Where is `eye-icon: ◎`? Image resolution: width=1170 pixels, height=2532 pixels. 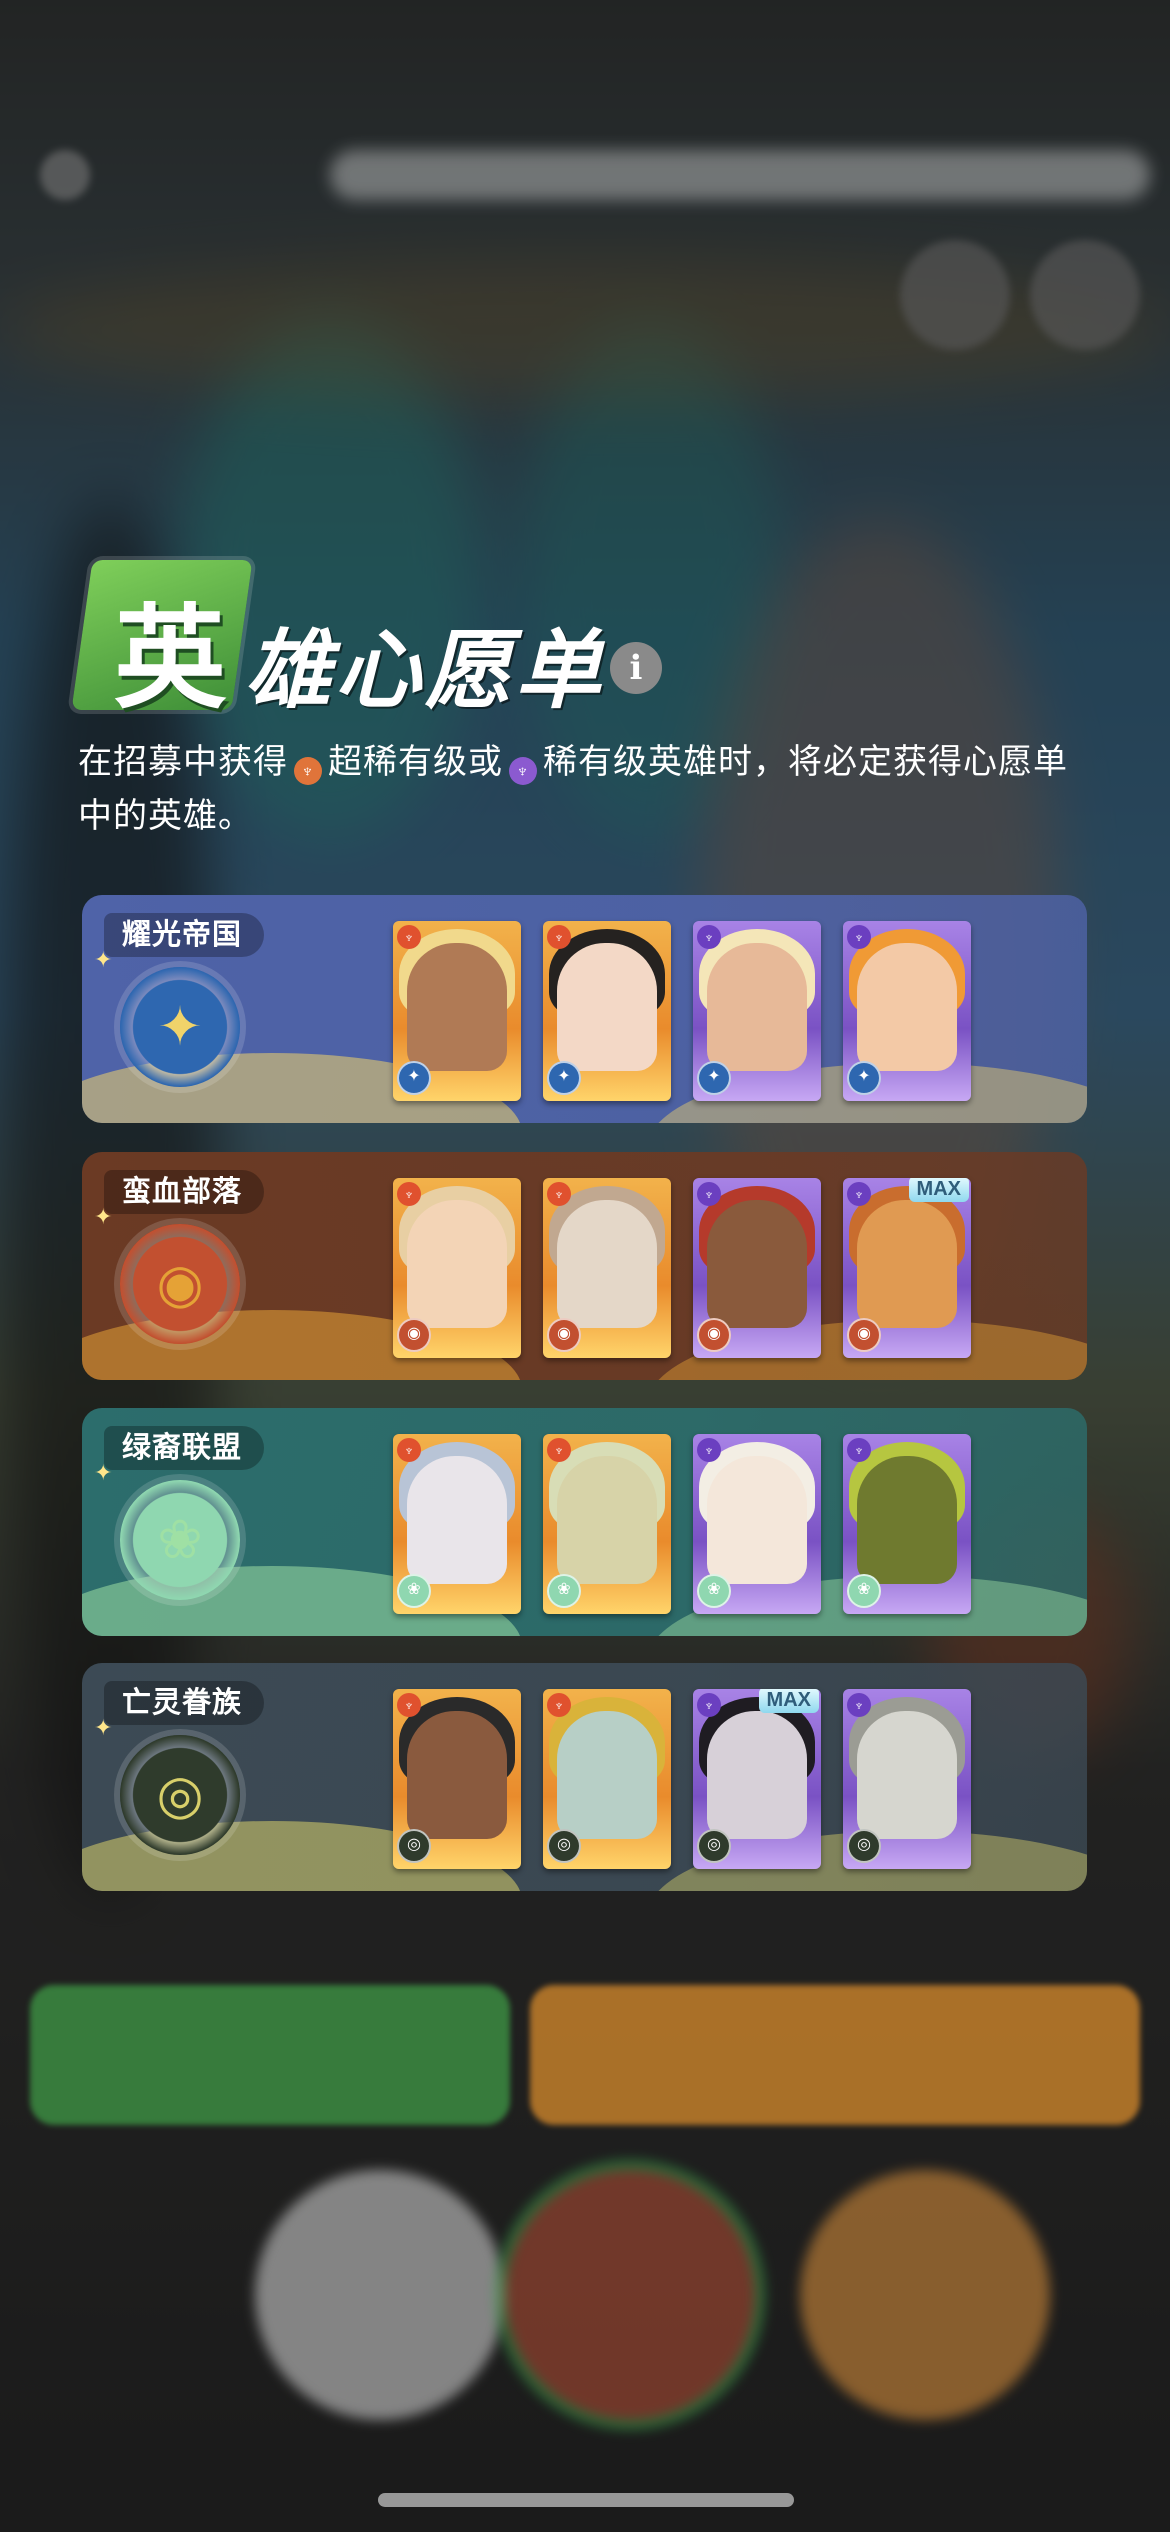 eye-icon: ◎ is located at coordinates (180, 1795).